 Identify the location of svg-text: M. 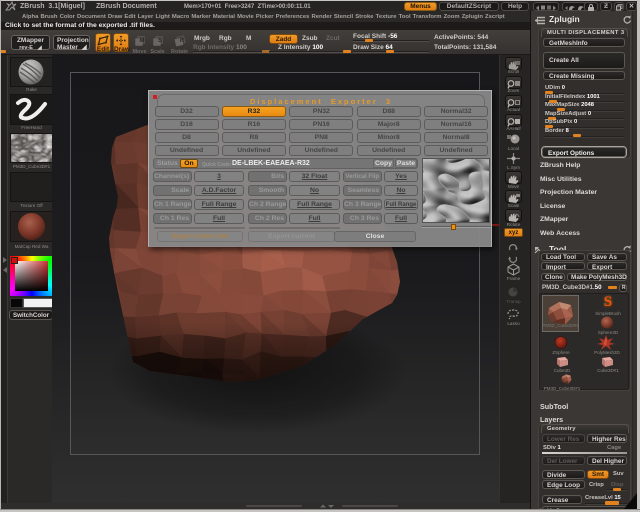
(142, 41).